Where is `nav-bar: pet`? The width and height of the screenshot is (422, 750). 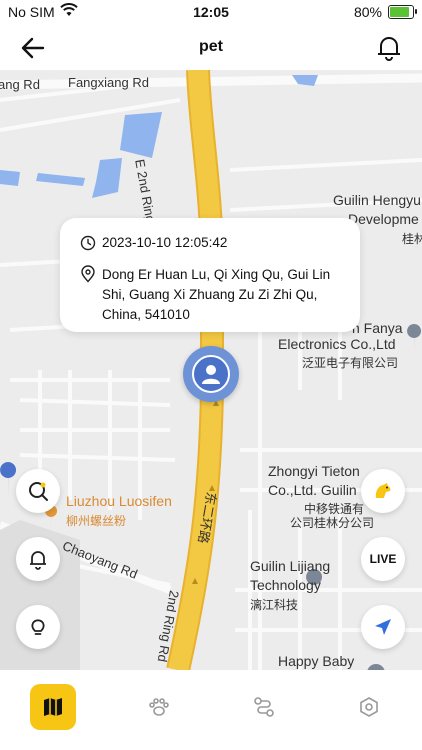 nav-bar: pet is located at coordinates (211, 48).